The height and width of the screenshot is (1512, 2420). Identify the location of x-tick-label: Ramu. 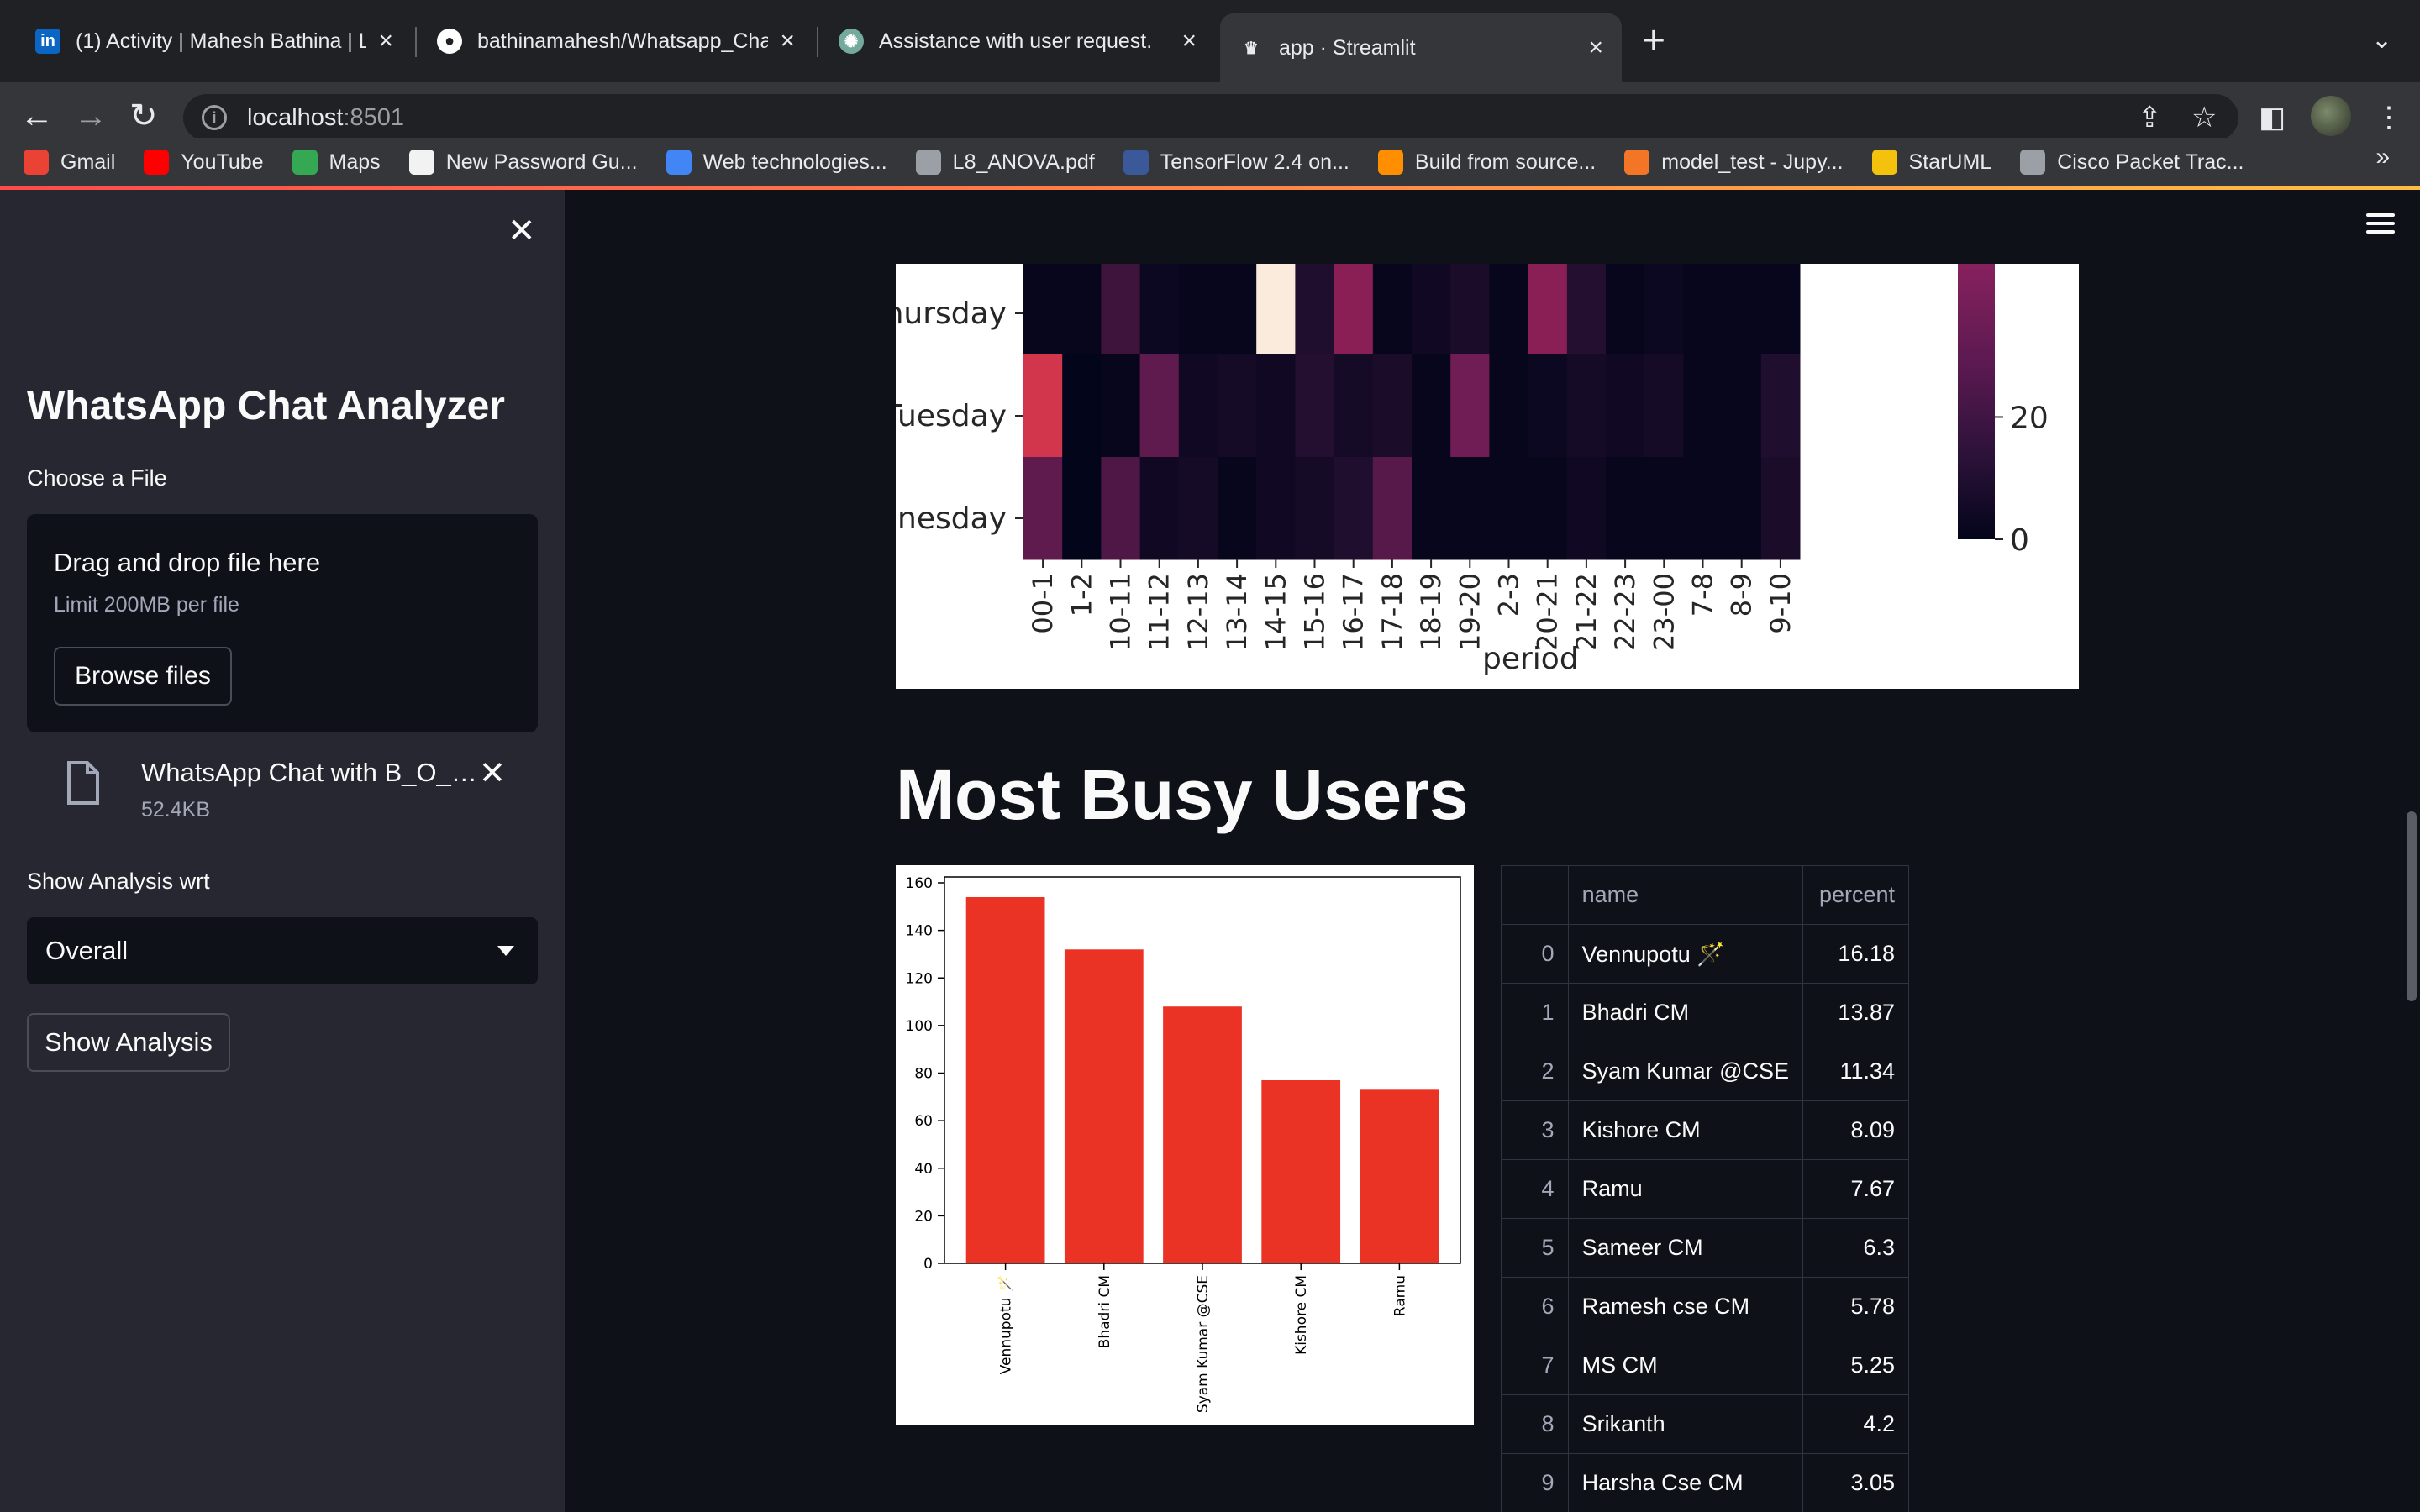
(1400, 1295).